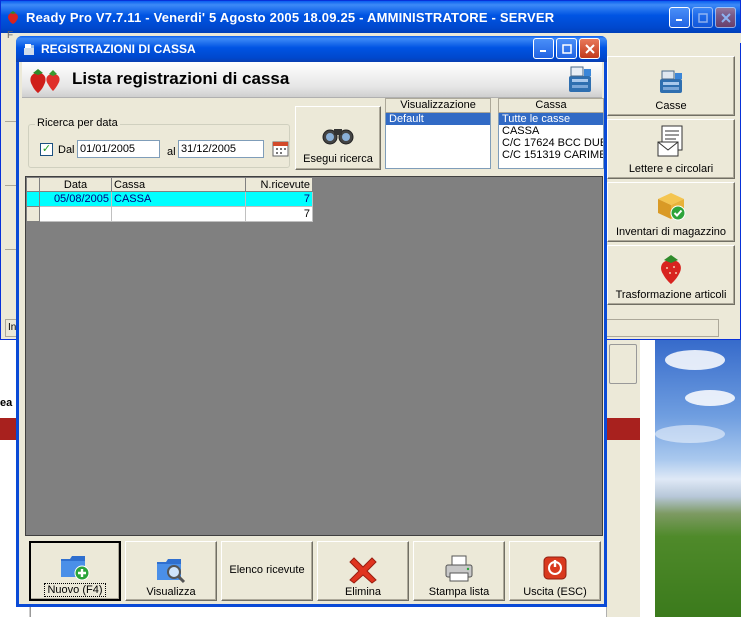 This screenshot has height=617, width=741. What do you see at coordinates (543, 48) in the screenshot?
I see `dialog-minimize-button` at bounding box center [543, 48].